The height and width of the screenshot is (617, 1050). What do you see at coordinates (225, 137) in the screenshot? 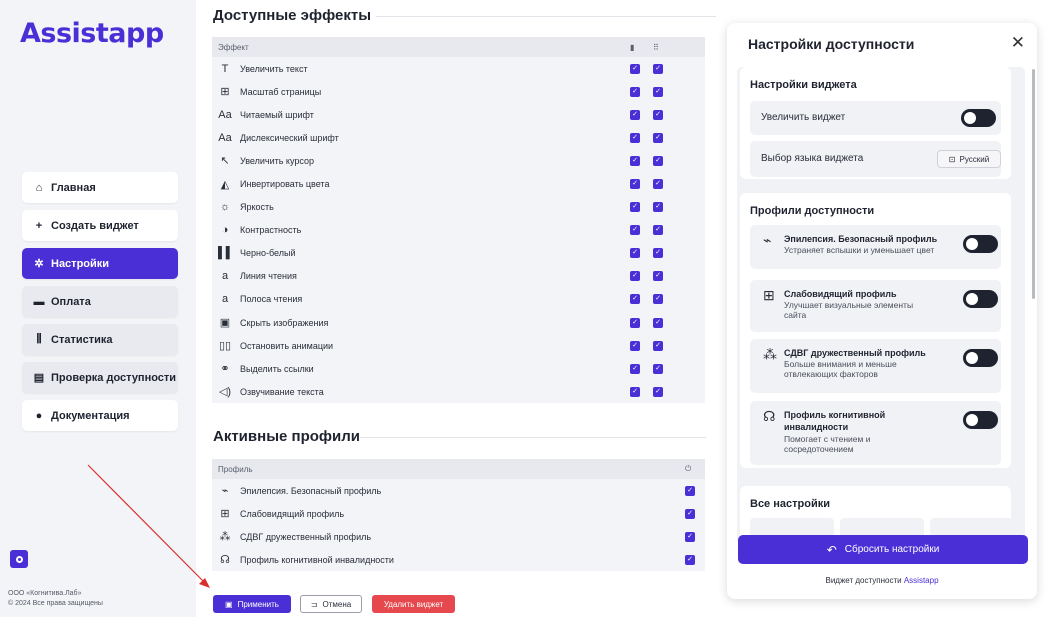
I see `effect-icon: Aa` at bounding box center [225, 137].